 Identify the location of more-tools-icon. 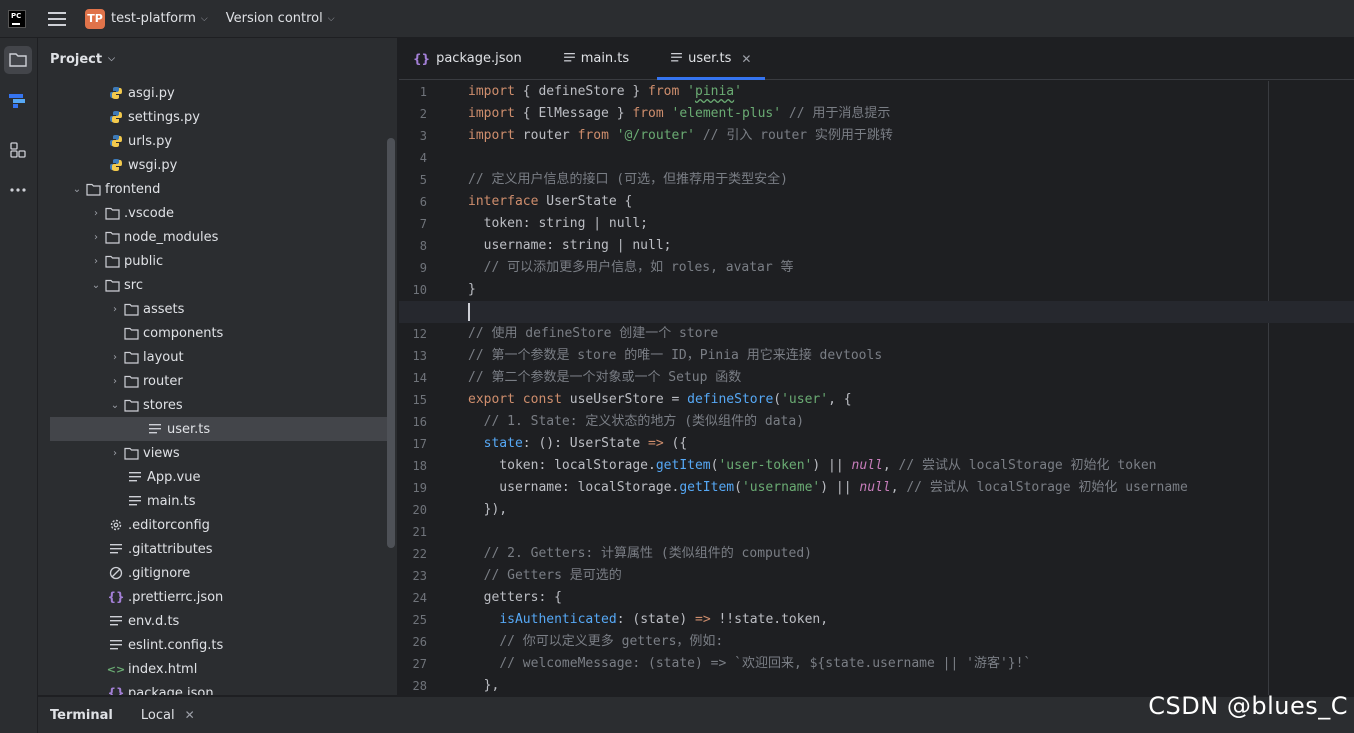
(18, 190).